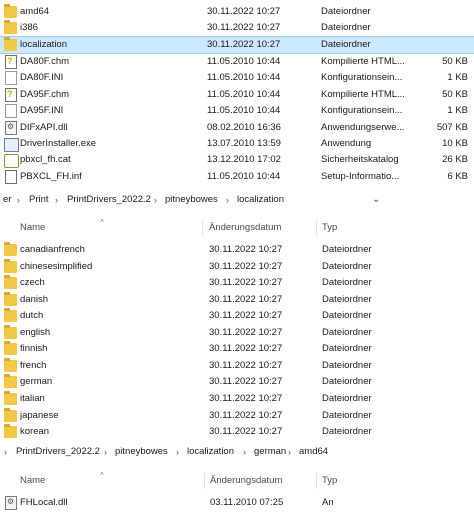  I want to click on folder-row: french 30.11.2022 10:27 Dateiordner, so click(237, 366).